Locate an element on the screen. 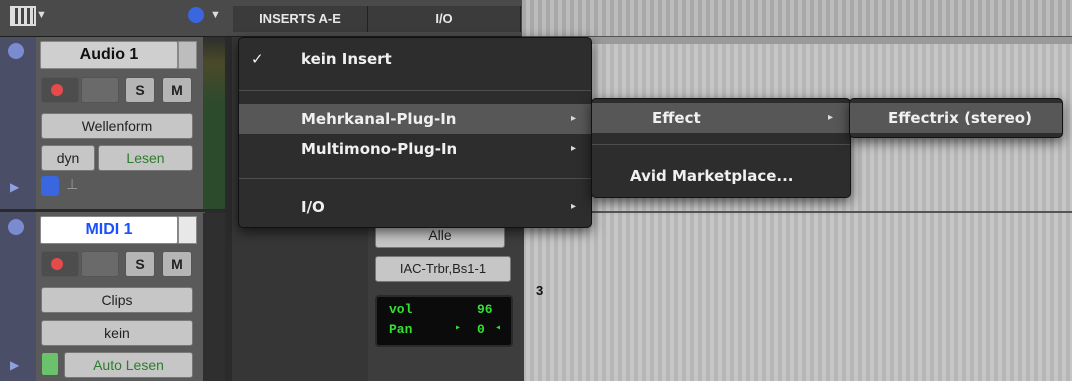  input-monitor-icon is located at coordinates (50, 186).